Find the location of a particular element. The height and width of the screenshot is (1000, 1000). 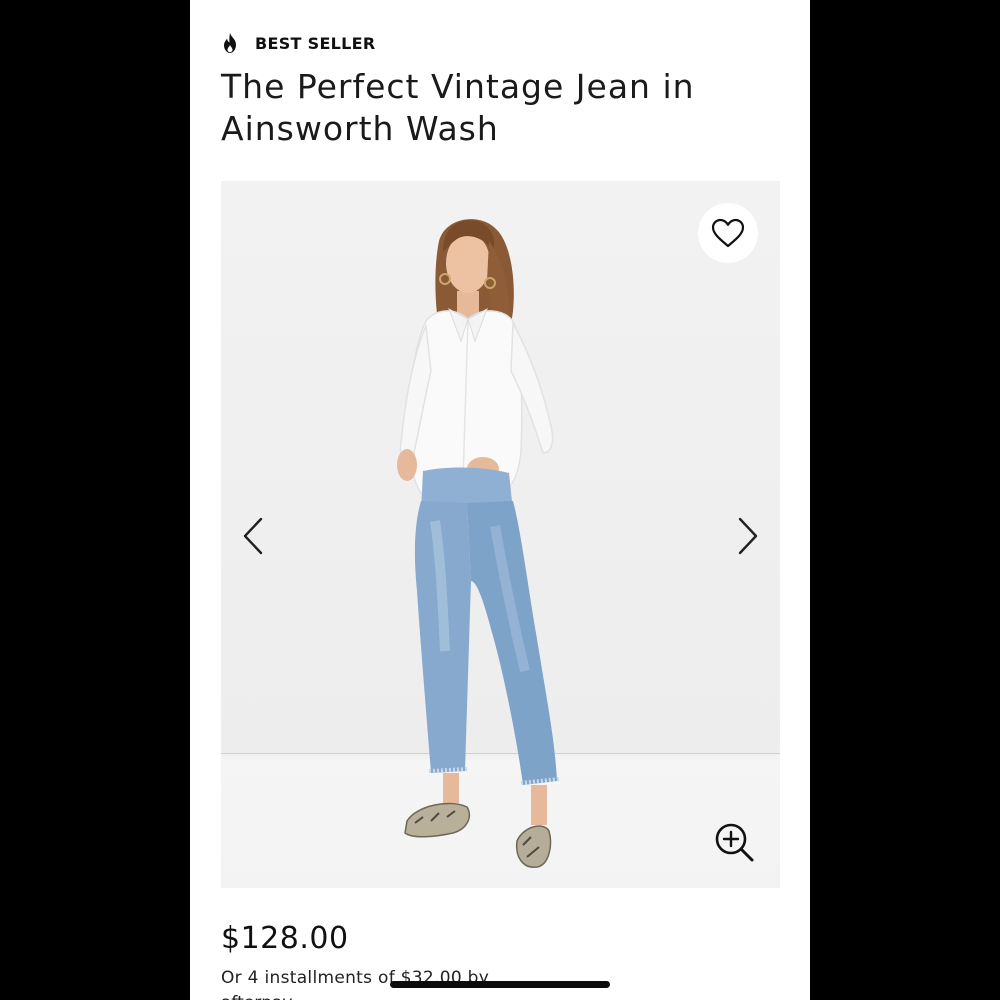

previous-image-button is located at coordinates (253, 536).